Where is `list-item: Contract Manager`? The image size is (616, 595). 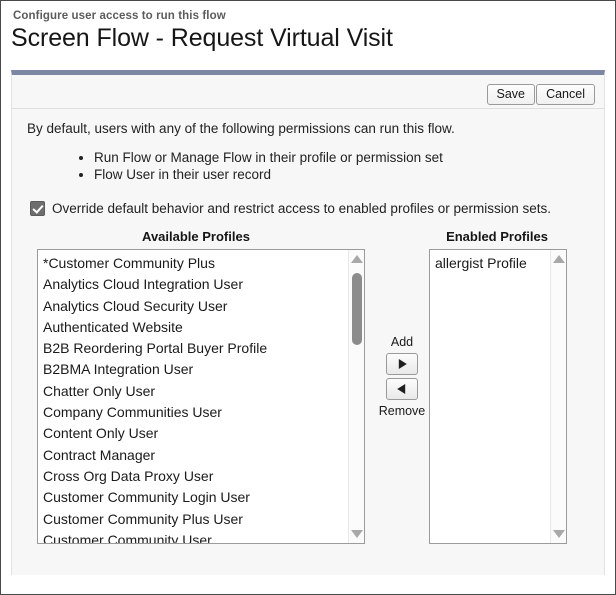 list-item: Contract Manager is located at coordinates (195, 455).